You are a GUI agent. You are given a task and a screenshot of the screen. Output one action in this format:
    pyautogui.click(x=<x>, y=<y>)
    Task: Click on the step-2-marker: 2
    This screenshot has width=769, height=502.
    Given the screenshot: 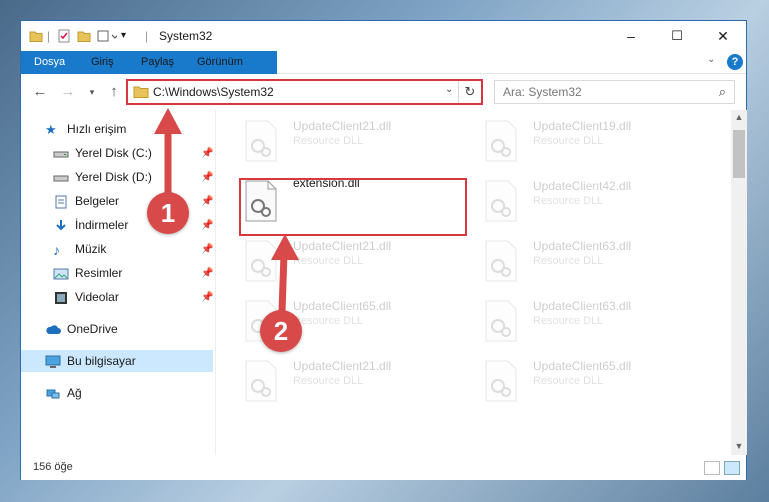 What is the action you would take?
    pyautogui.click(x=281, y=331)
    